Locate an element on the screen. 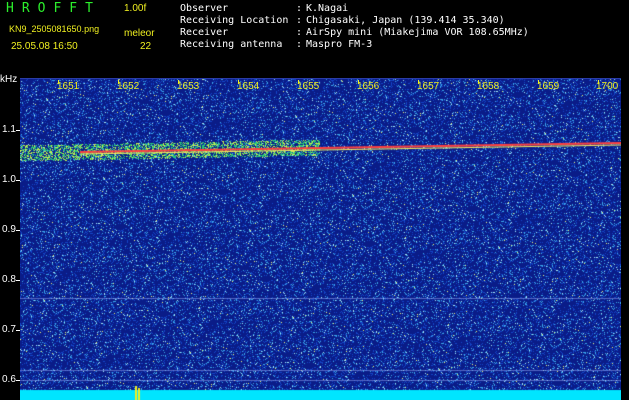 The height and width of the screenshot is (400, 629). x-tick-label: 1651 is located at coordinates (68, 86).